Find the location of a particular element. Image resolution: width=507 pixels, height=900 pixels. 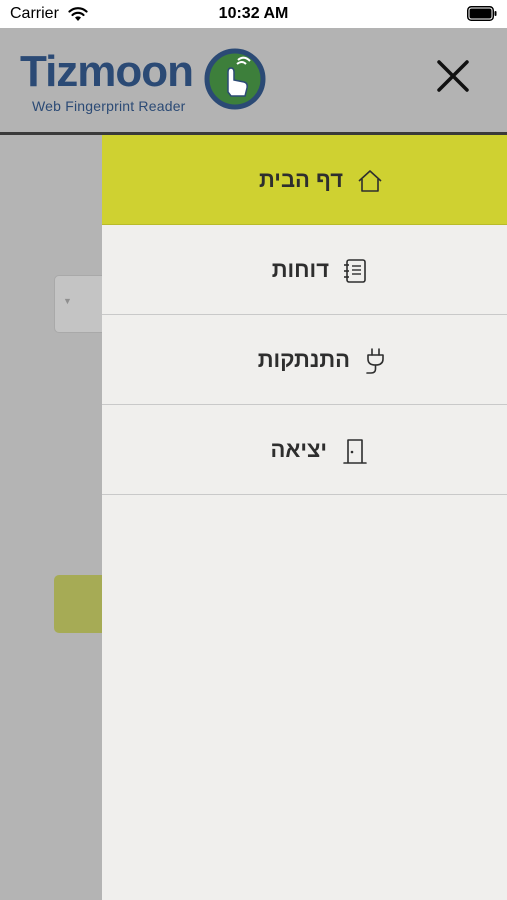

plug-icon is located at coordinates (375, 361).